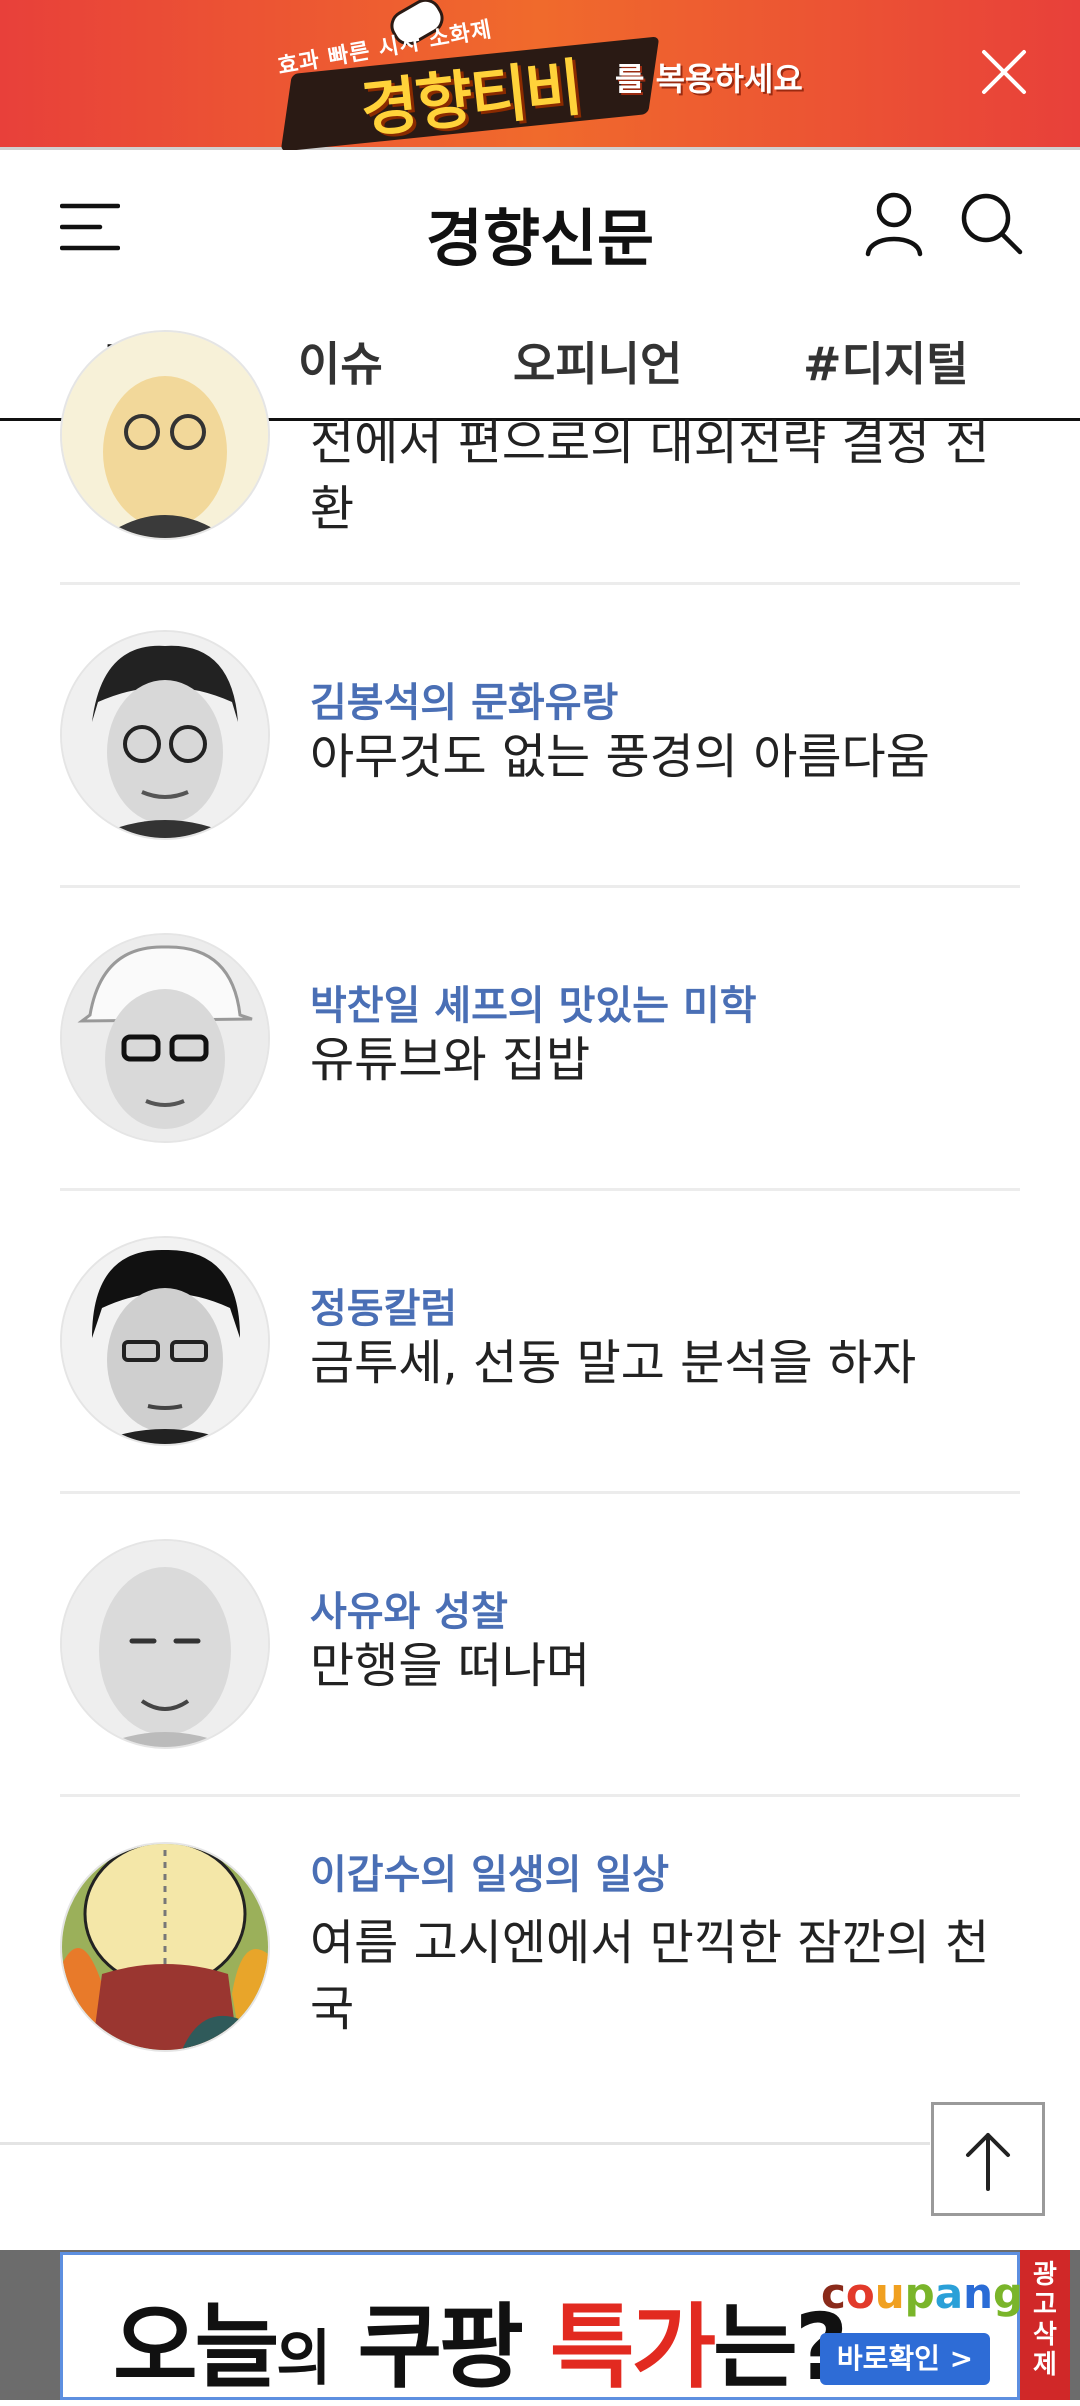  What do you see at coordinates (905, 2359) in the screenshot?
I see `check-now-button: 바로확인 >` at bounding box center [905, 2359].